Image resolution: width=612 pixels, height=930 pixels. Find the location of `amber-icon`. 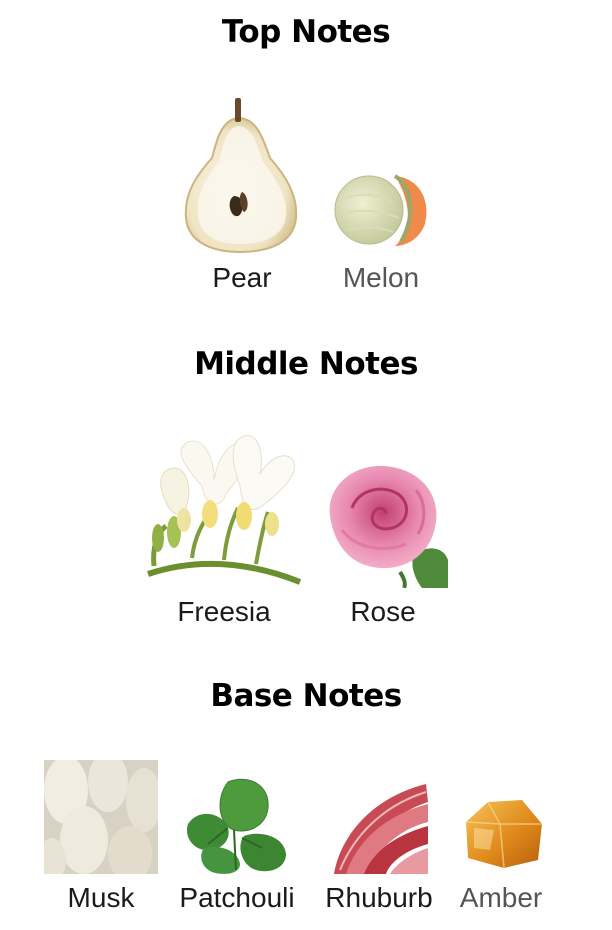

amber-icon is located at coordinates (502, 833).